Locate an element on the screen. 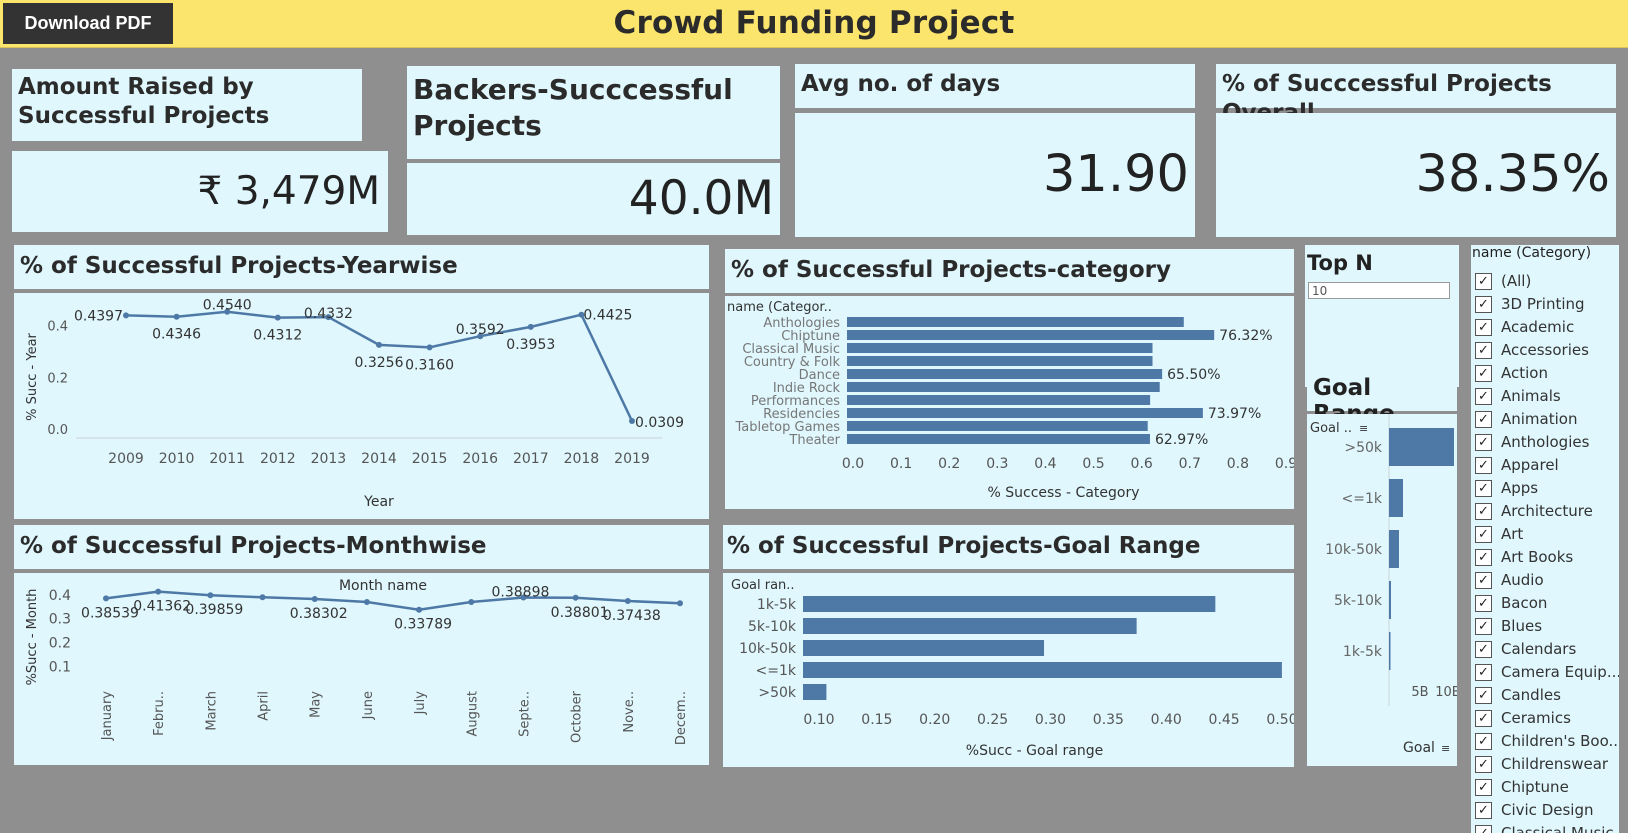 Image resolution: width=1628 pixels, height=833 pixels. top-n-input is located at coordinates (1379, 290).